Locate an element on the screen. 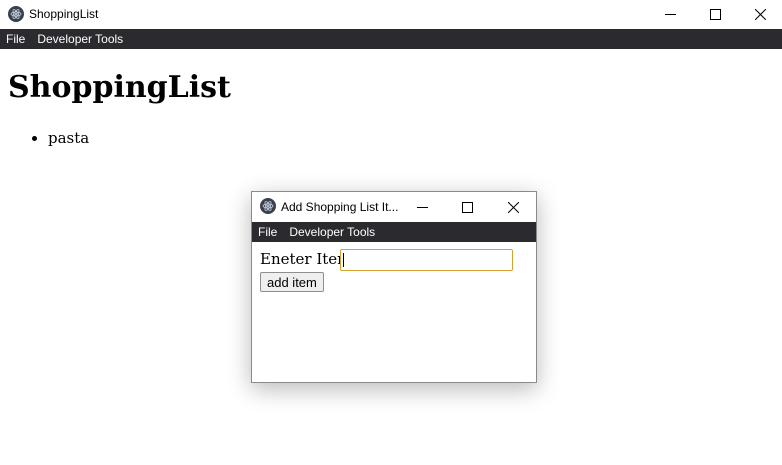  dialog-maximize-button is located at coordinates (467, 207).